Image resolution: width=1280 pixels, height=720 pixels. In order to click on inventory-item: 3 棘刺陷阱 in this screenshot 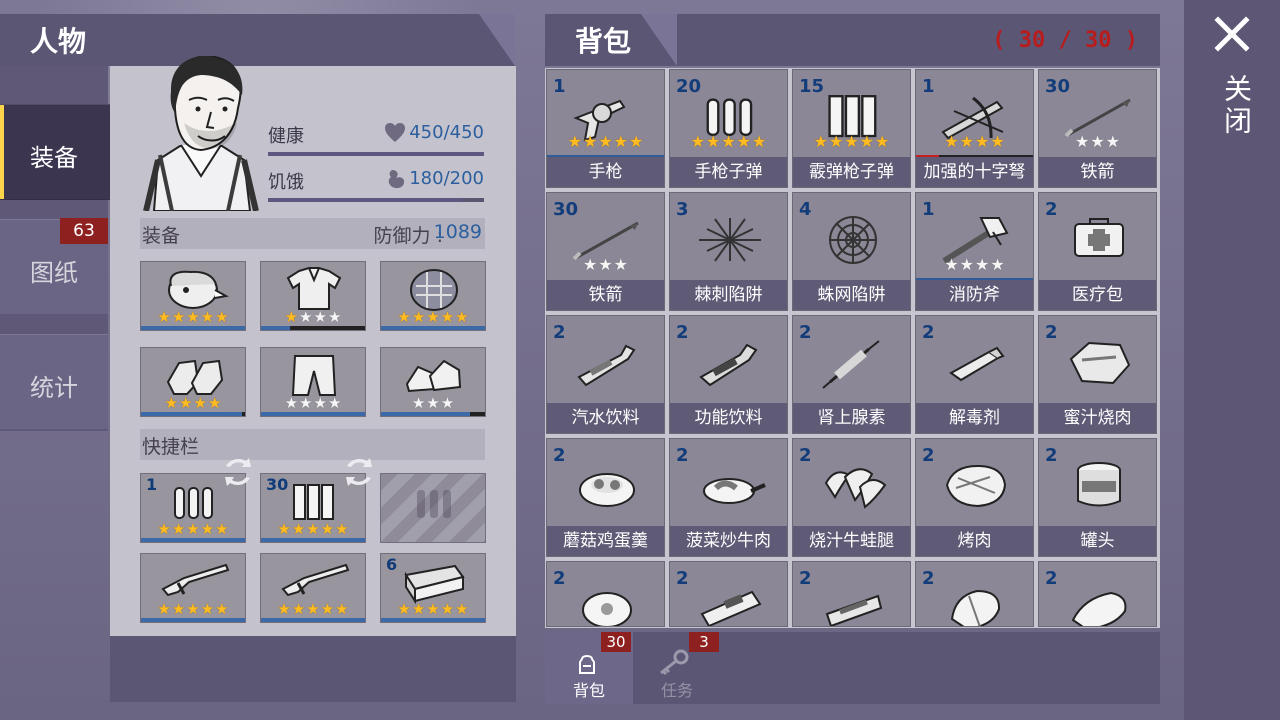, I will do `click(728, 251)`.